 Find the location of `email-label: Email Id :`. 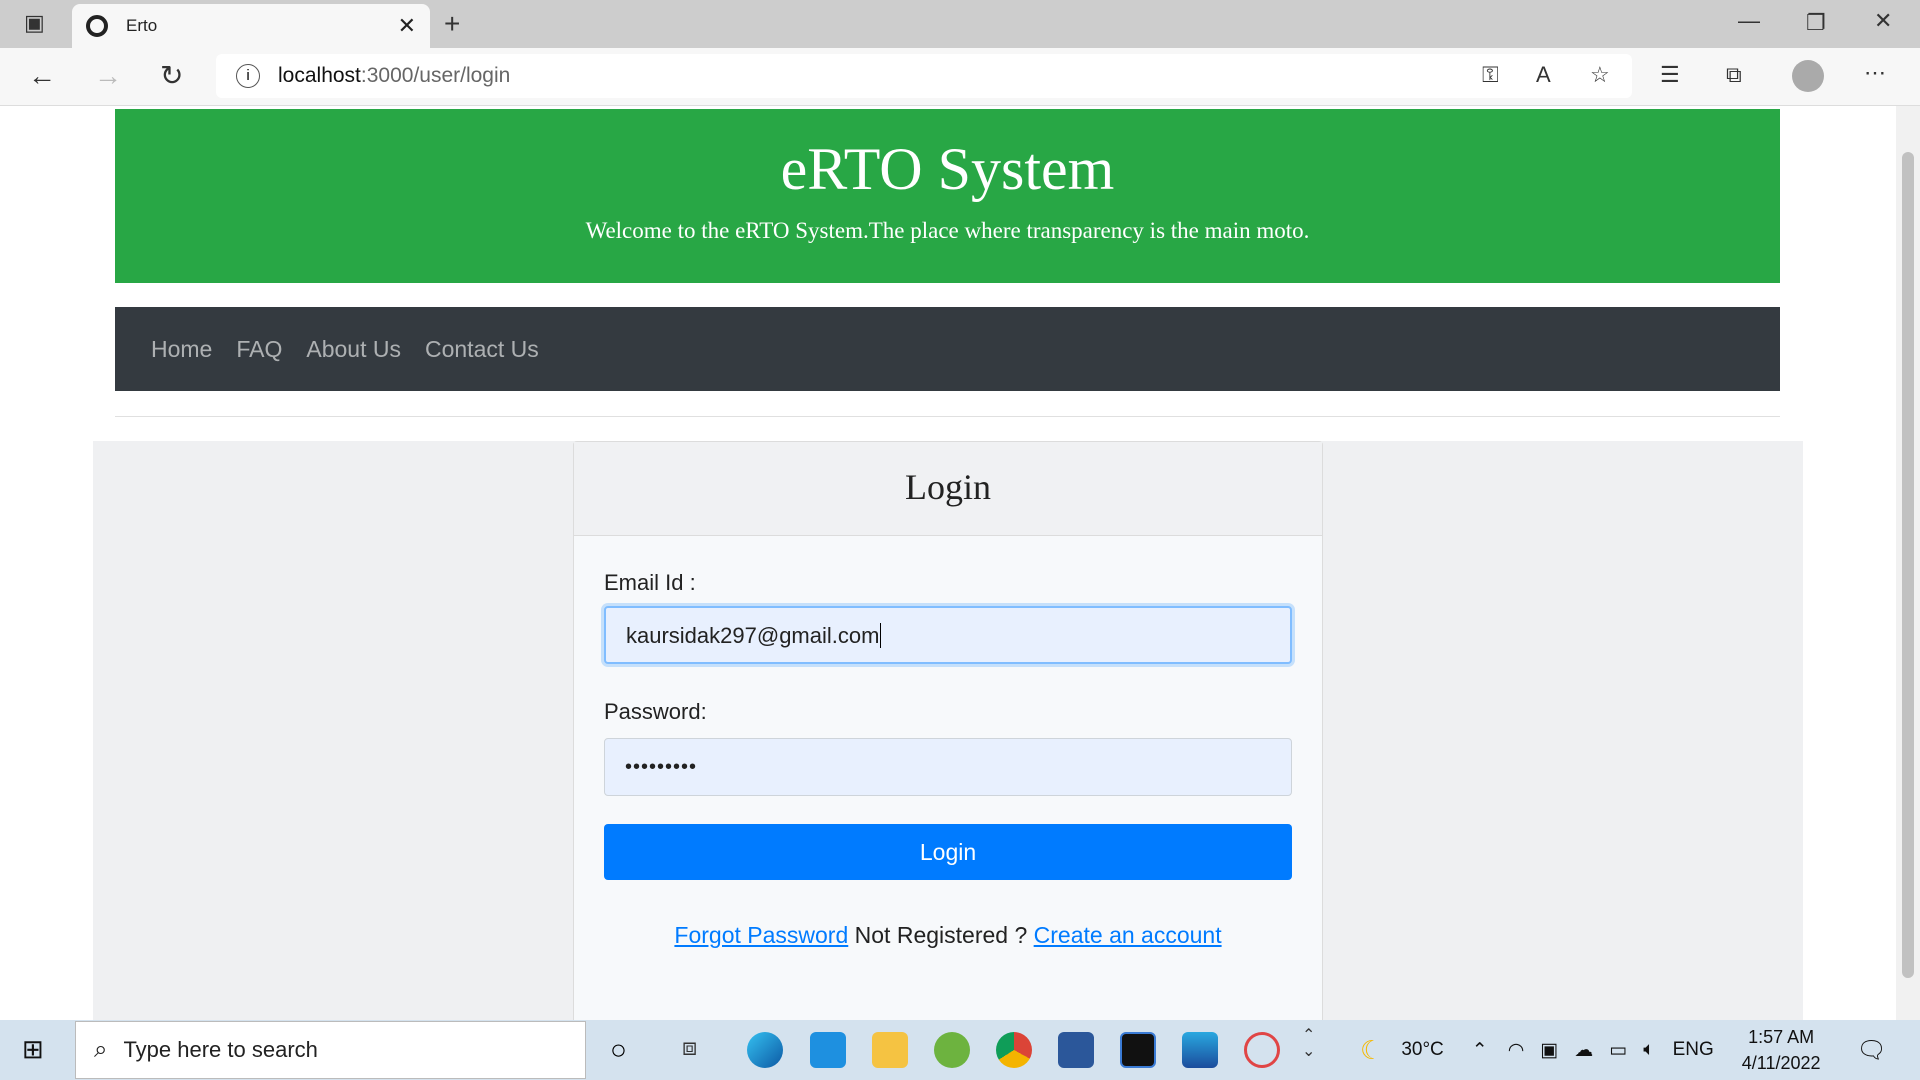

email-label: Email Id : is located at coordinates (650, 582).